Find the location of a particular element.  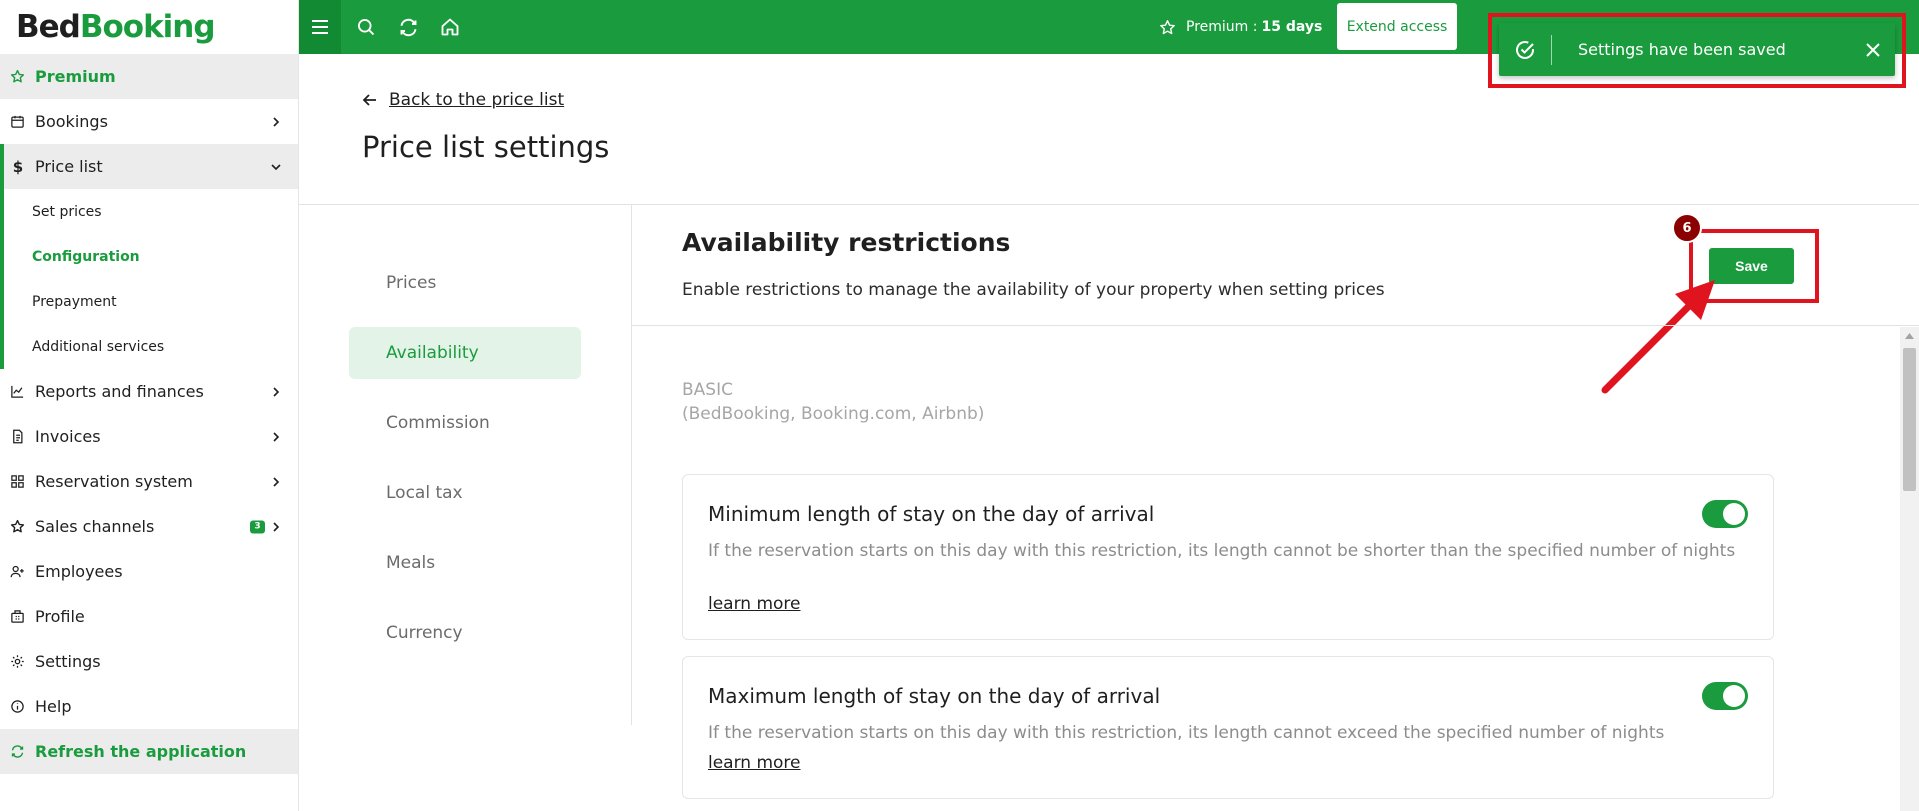

sidebar-subitem-configuration: Configuration is located at coordinates (151, 256).